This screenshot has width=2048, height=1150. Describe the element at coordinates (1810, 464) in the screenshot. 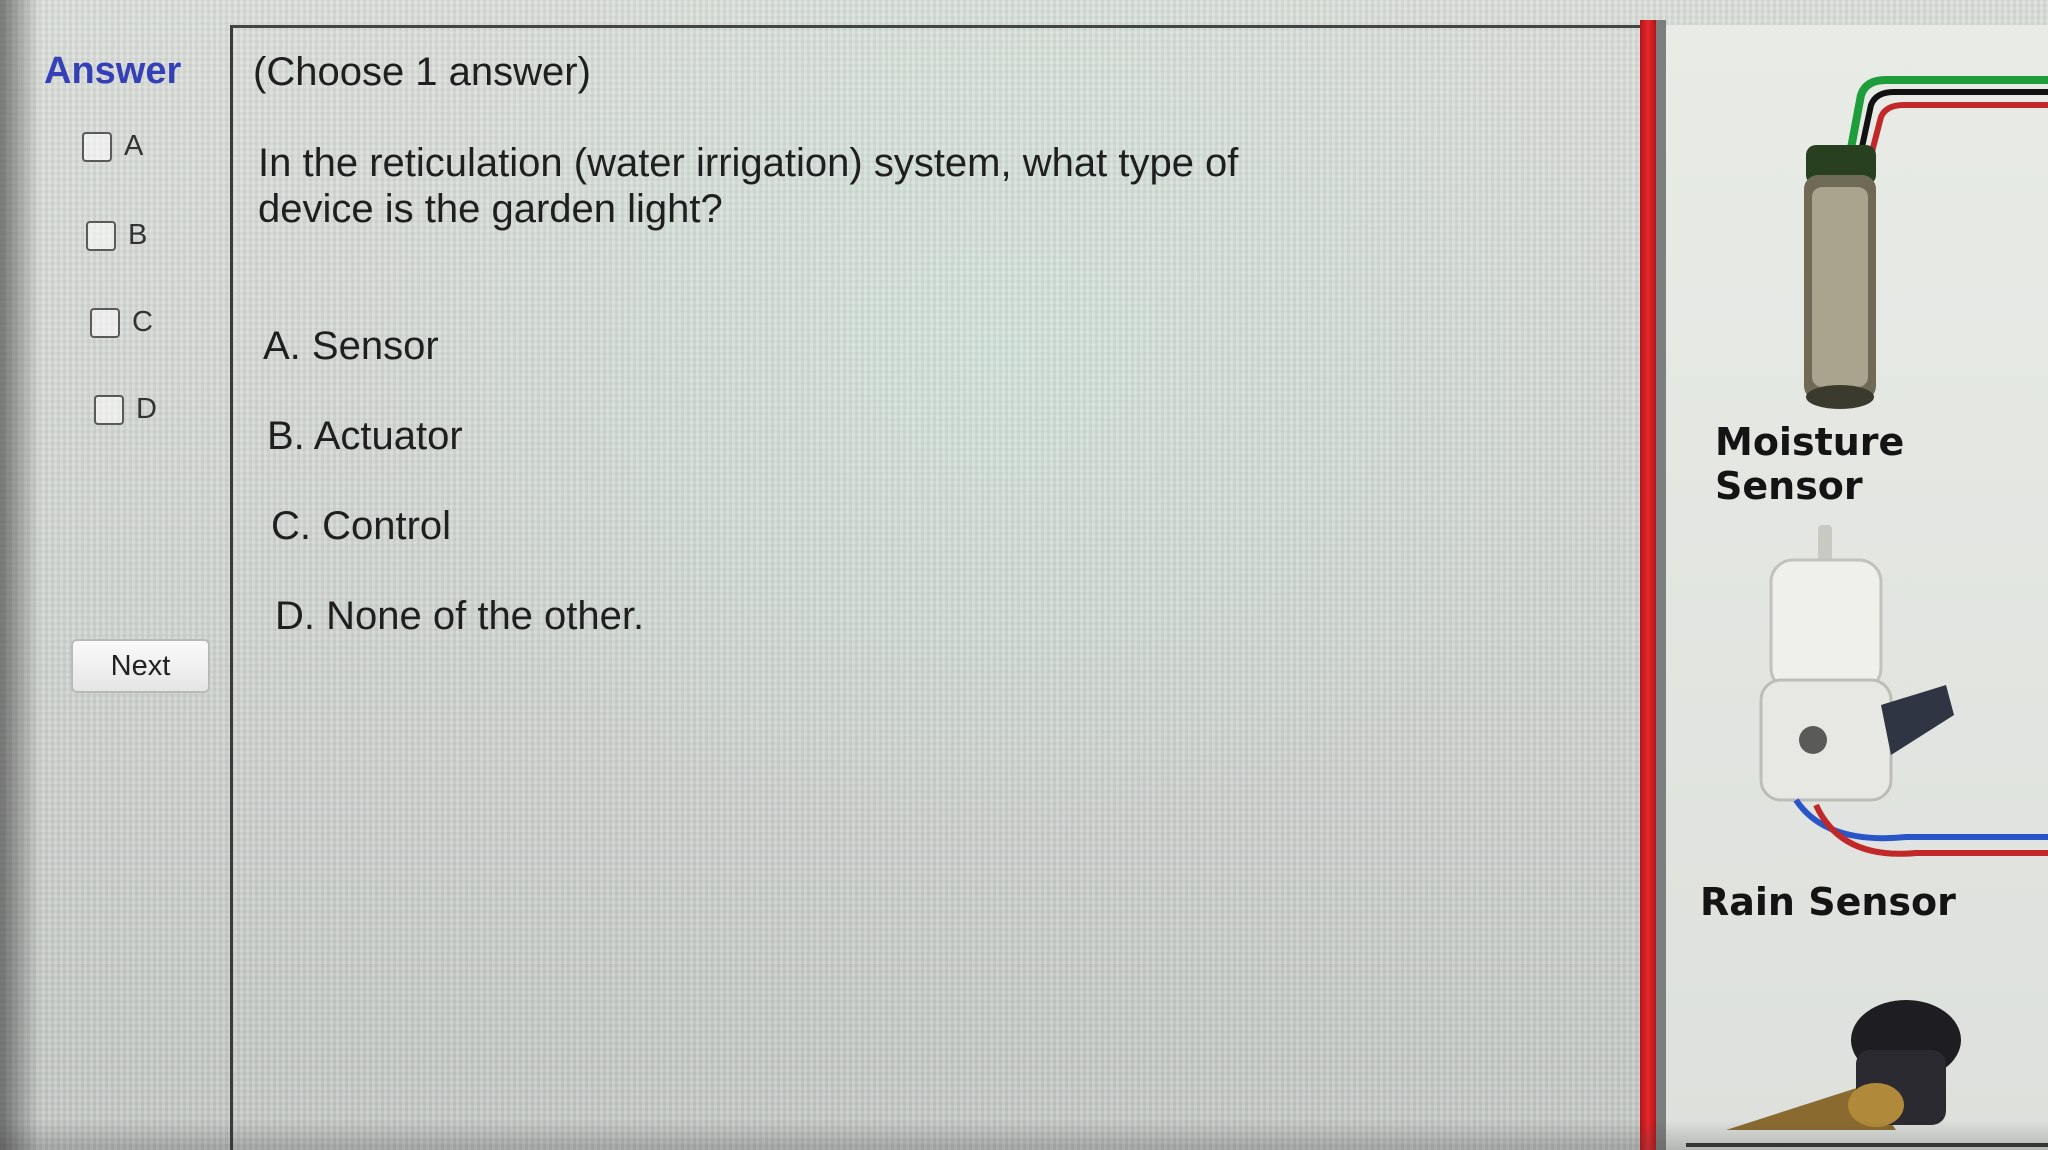

I see `moisture-sensor-label: Moisture Sensor` at that location.